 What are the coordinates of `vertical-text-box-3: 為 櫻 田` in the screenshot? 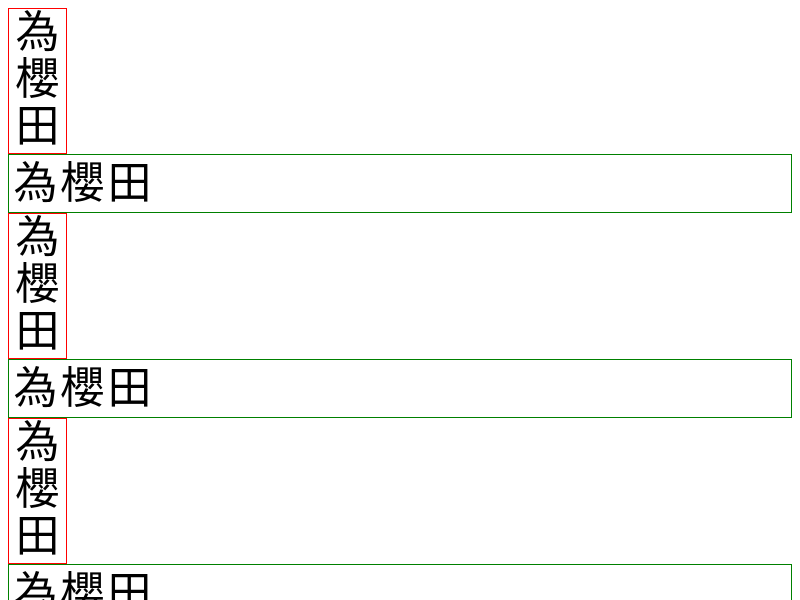 It's located at (37, 491).